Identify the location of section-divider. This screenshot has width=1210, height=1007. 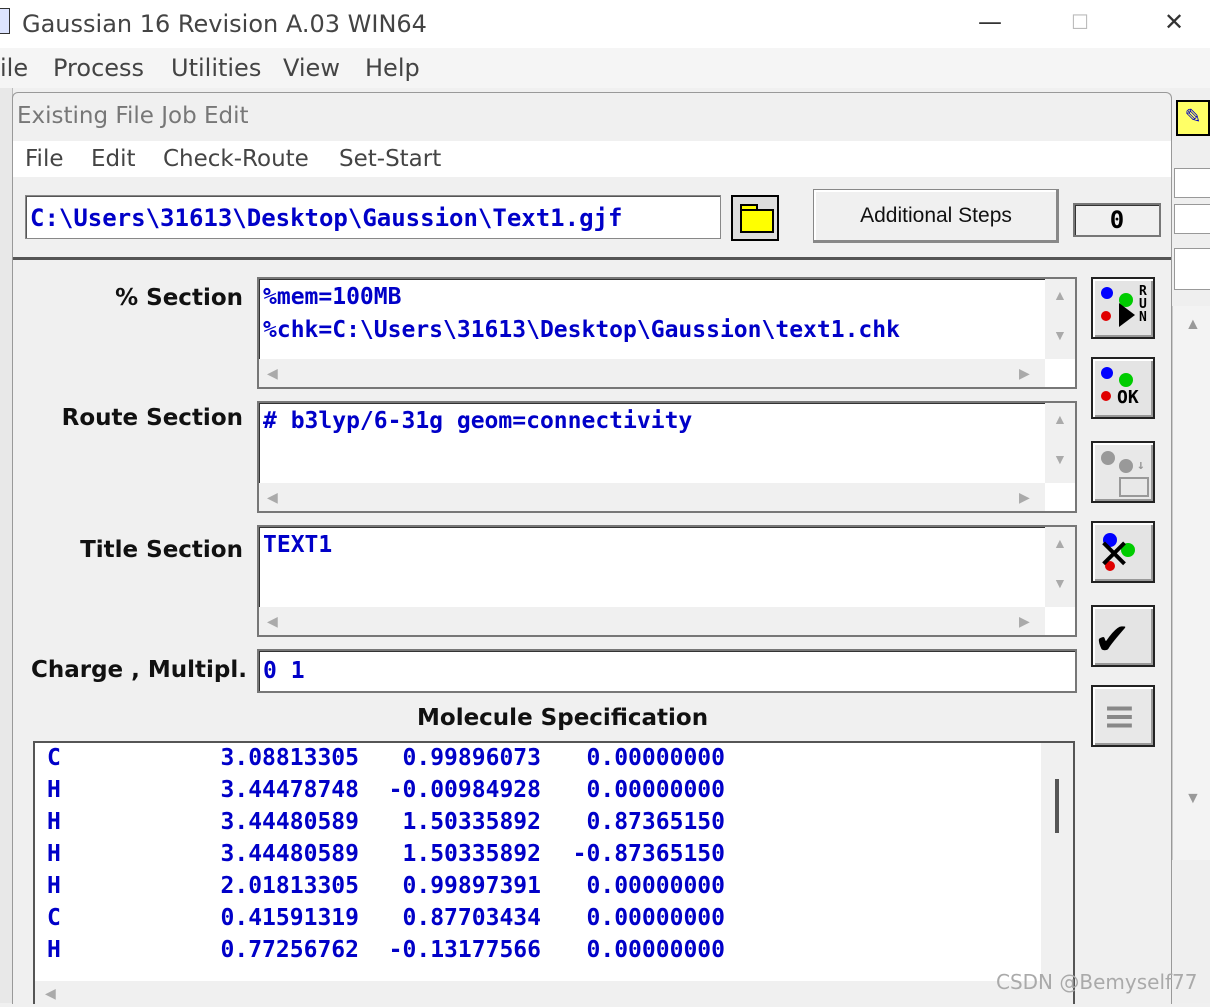
(592, 258).